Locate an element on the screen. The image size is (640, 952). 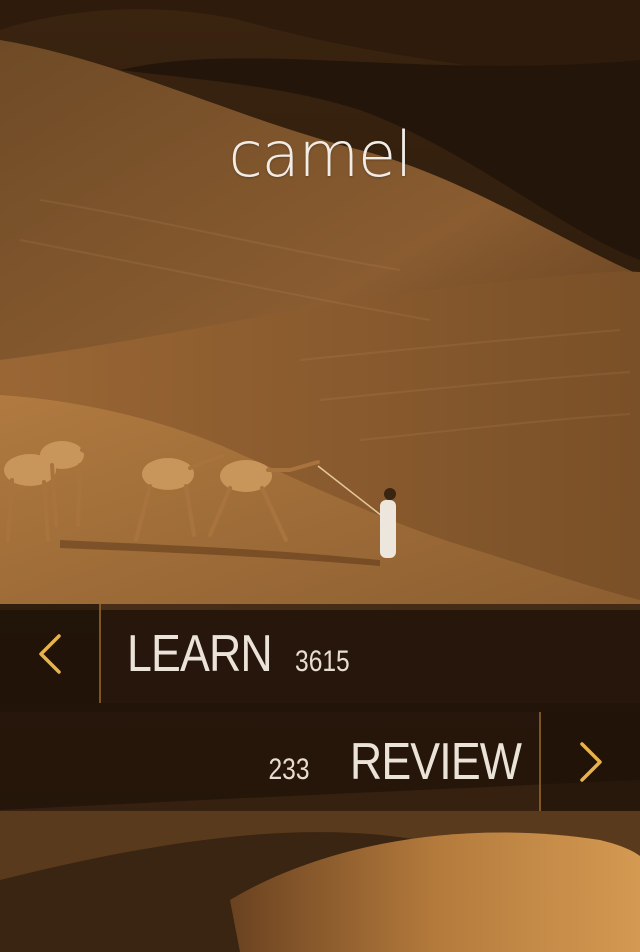
next-button is located at coordinates (589, 761).